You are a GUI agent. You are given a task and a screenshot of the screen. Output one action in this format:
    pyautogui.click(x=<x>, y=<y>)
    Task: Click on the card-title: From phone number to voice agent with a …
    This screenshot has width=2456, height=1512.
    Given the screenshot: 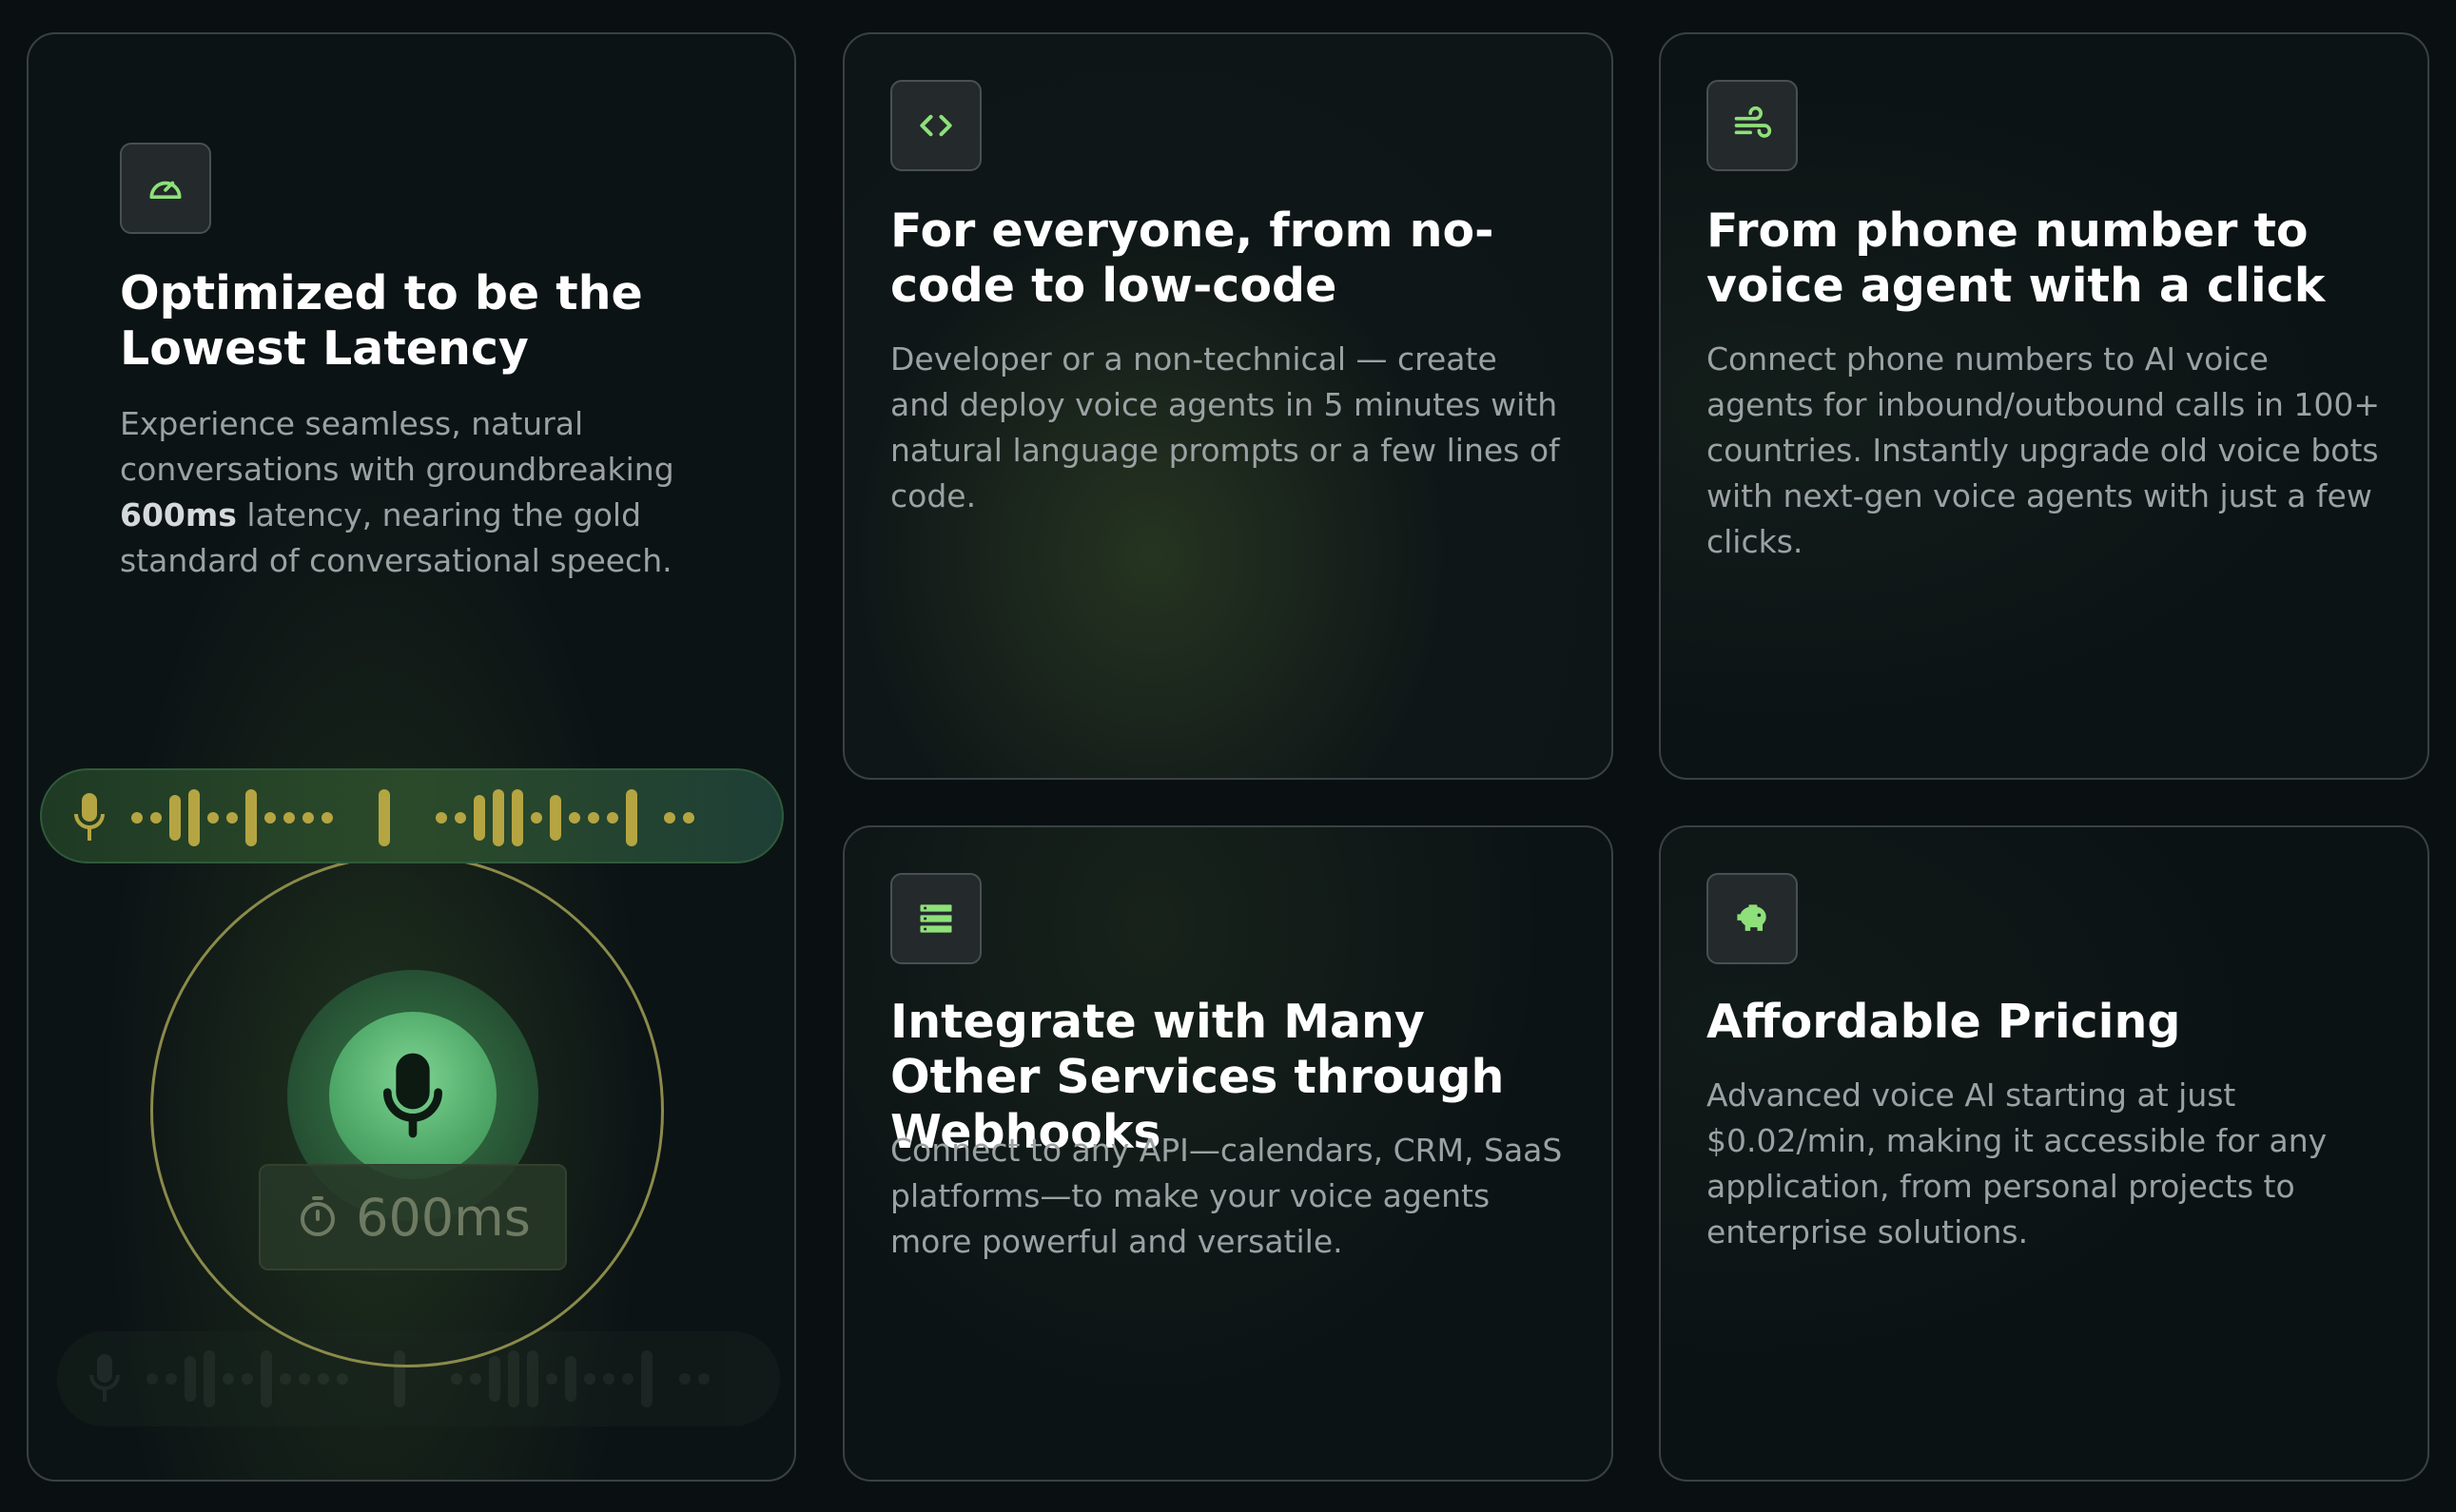 What is the action you would take?
    pyautogui.click(x=2016, y=258)
    